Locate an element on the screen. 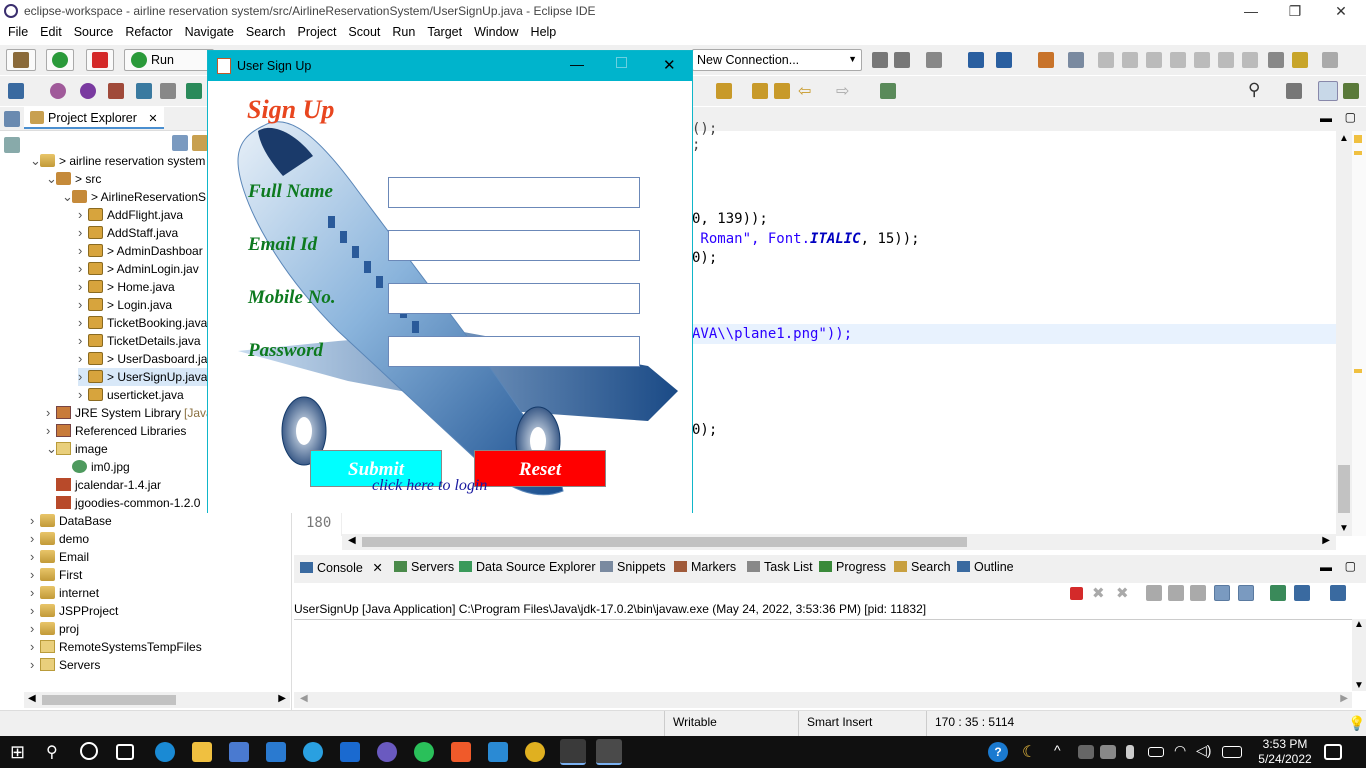 Image resolution: width=1366 pixels, height=768 pixels. sql-icon is located at coordinates (1004, 60).